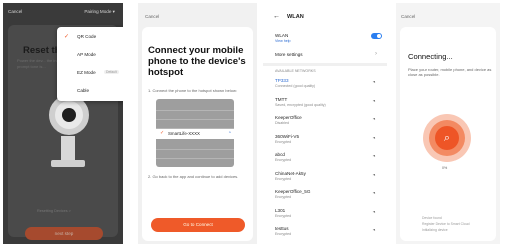 The image size is (506, 247). What do you see at coordinates (229, 133) in the screenshot?
I see `wifi-icon: ◔` at bounding box center [229, 133].